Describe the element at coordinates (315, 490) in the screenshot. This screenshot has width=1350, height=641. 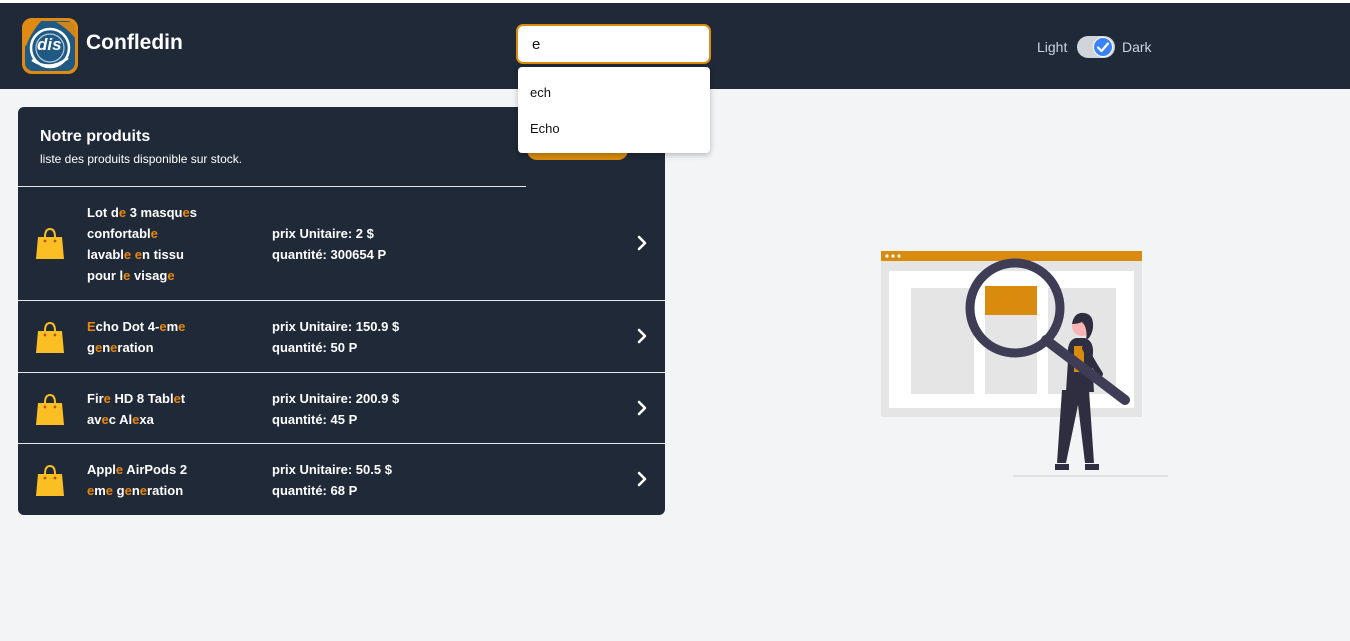
I see `product-quantity: quantité: 68 P` at that location.